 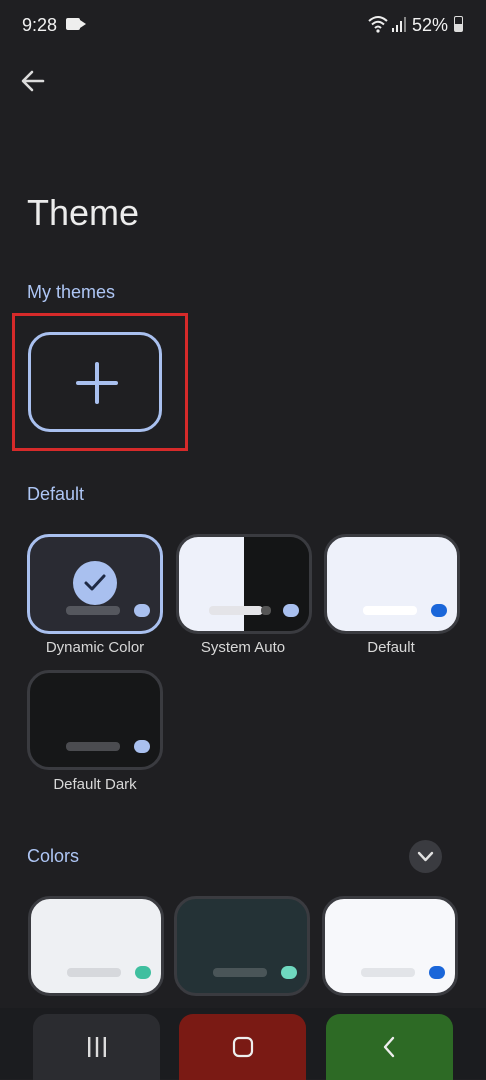 What do you see at coordinates (33, 81) in the screenshot?
I see `arrow-left-icon` at bounding box center [33, 81].